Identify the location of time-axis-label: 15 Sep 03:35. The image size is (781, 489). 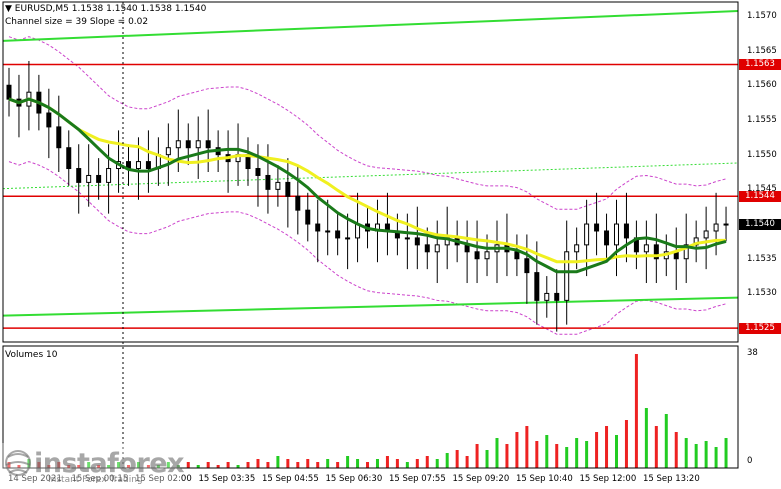
(227, 479).